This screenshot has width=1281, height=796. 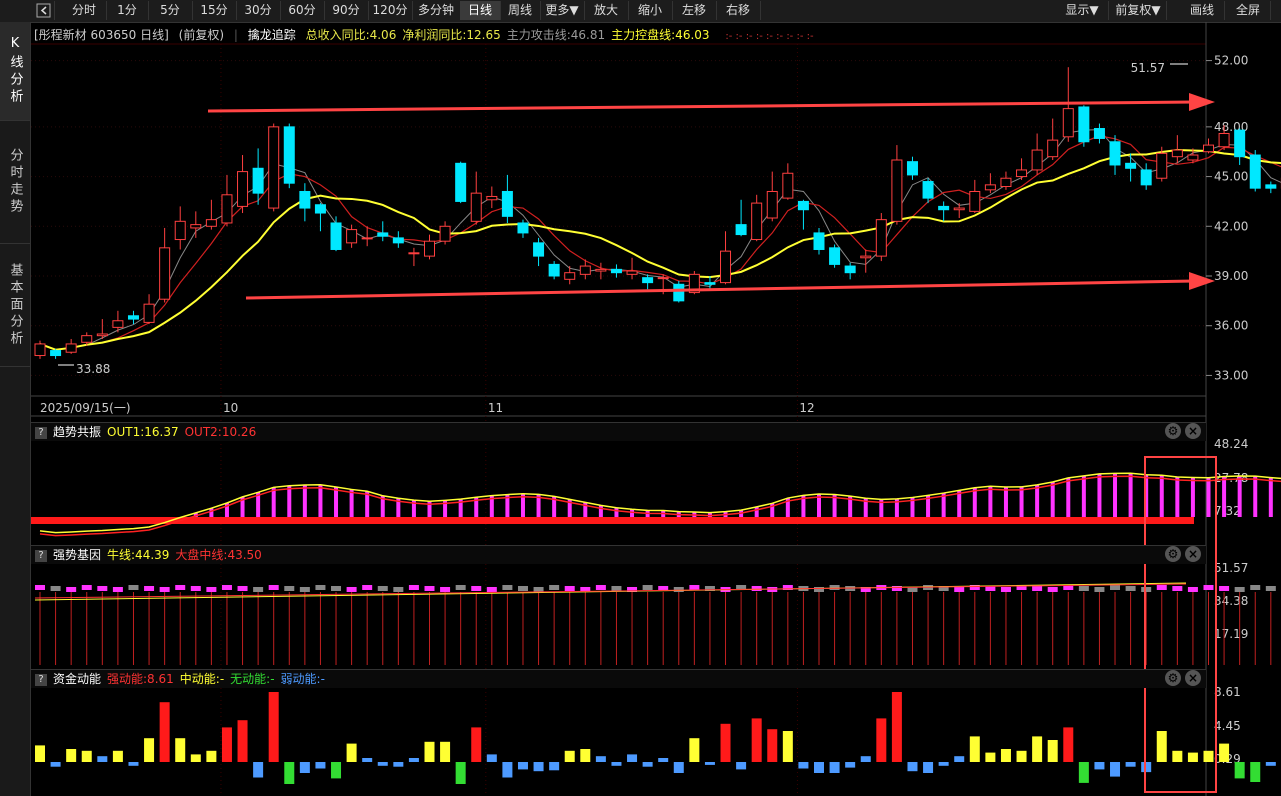 I want to click on panel-field: 大盘中线:43.50, so click(x=218, y=555).